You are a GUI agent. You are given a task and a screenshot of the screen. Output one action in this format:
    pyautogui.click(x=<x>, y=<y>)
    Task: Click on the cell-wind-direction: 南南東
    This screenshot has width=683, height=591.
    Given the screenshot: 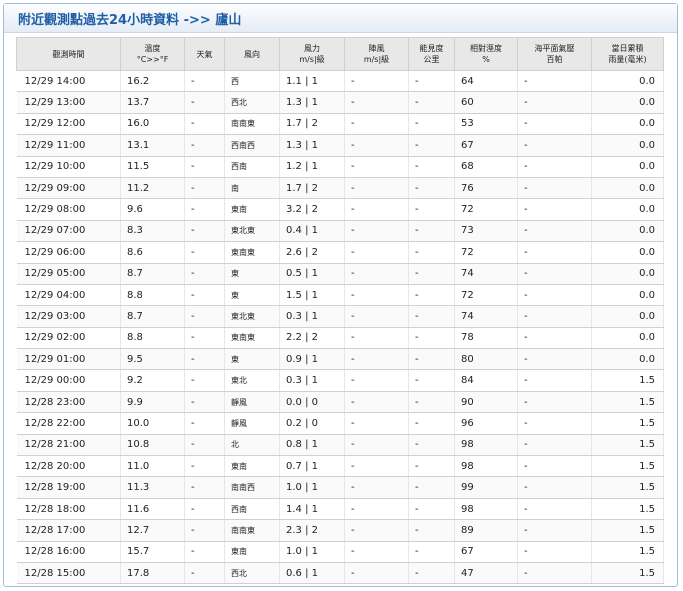 What is the action you would take?
    pyautogui.click(x=252, y=530)
    